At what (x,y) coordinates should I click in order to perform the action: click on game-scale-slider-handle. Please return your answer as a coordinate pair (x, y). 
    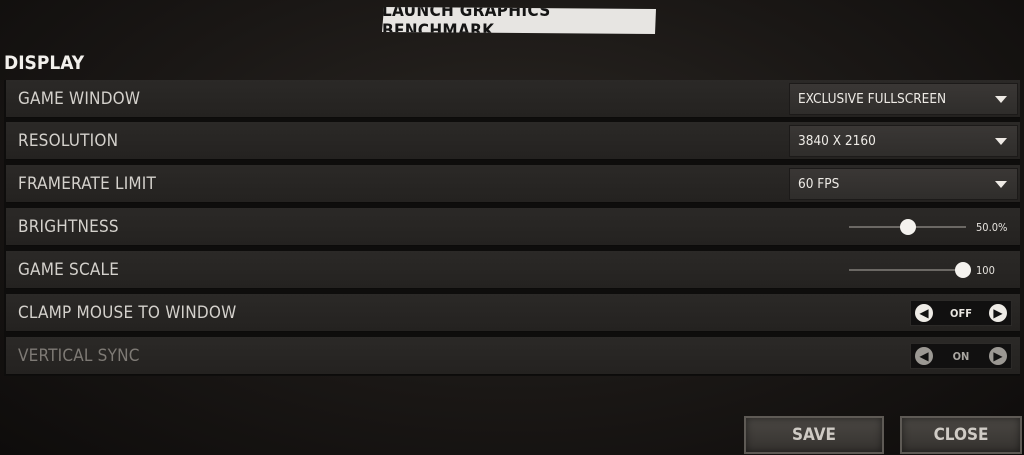
    Looking at the image, I should click on (963, 270).